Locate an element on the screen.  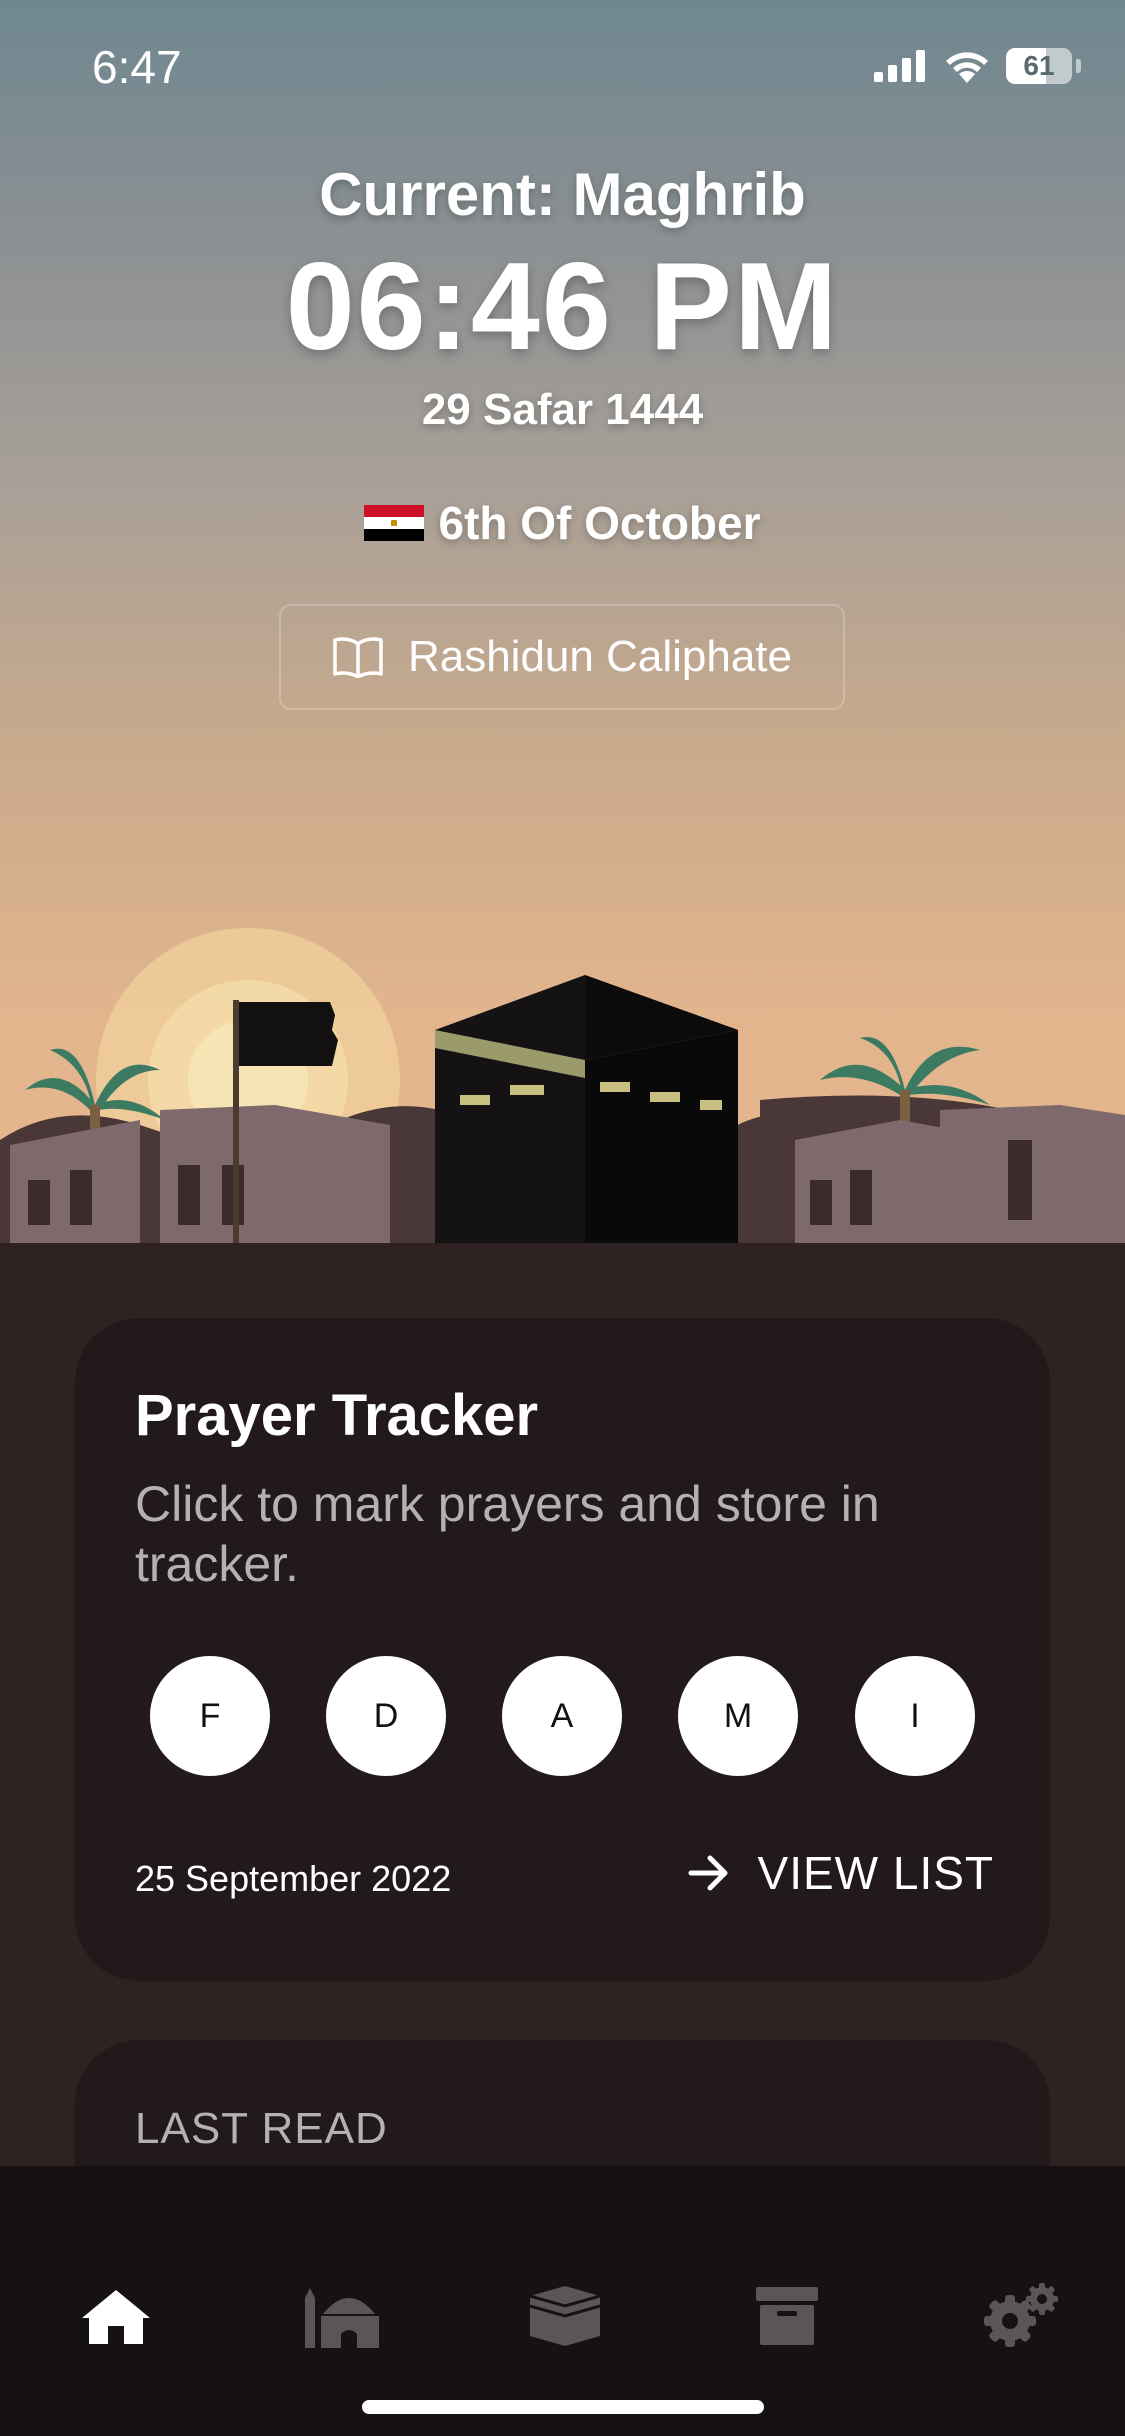
era-button: Rashidun Caliphate is located at coordinates (562, 657).